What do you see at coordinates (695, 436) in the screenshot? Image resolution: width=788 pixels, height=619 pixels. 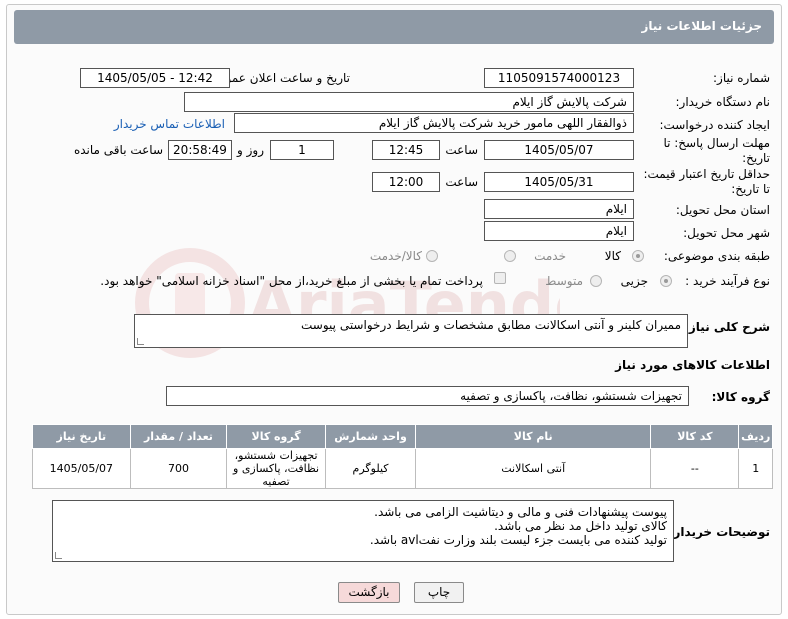 I see `col-code: کد کالا` at bounding box center [695, 436].